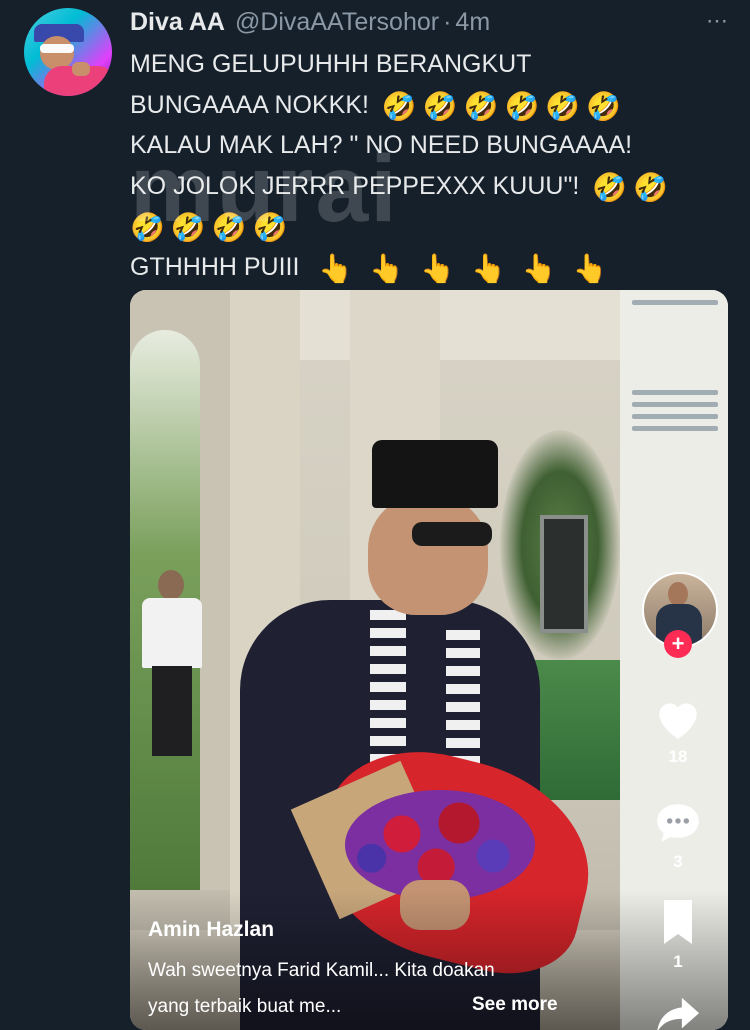 The image size is (750, 1030). What do you see at coordinates (718, 21) in the screenshot?
I see `more-options-icon: ⋯` at bounding box center [718, 21].